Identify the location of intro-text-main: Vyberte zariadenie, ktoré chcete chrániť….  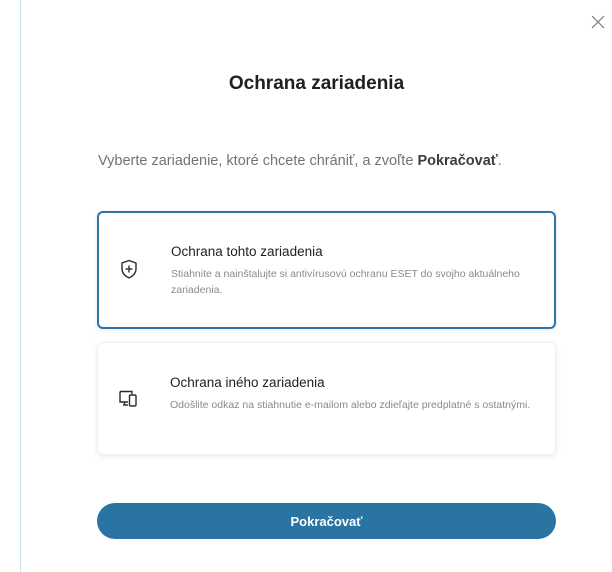
(258, 161).